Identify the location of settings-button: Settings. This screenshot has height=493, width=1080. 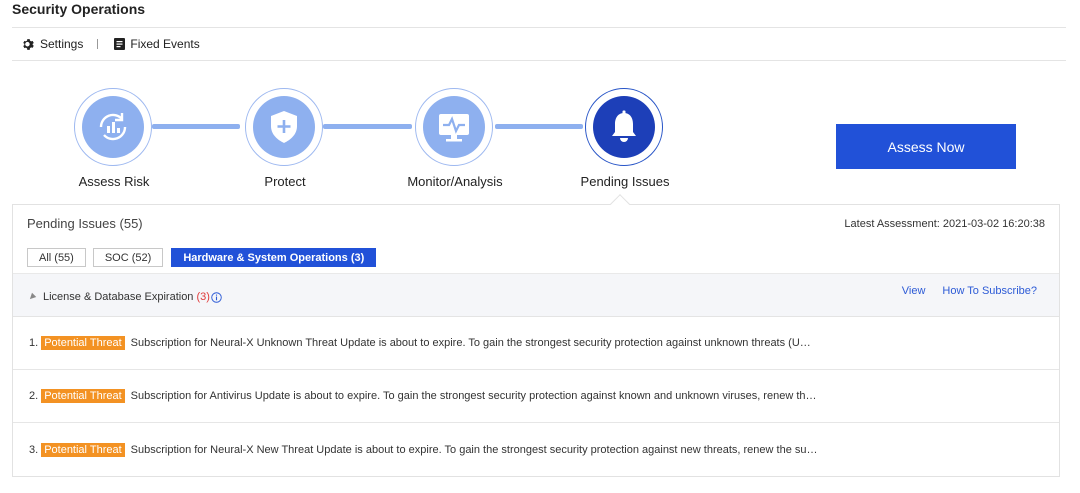
(52, 44).